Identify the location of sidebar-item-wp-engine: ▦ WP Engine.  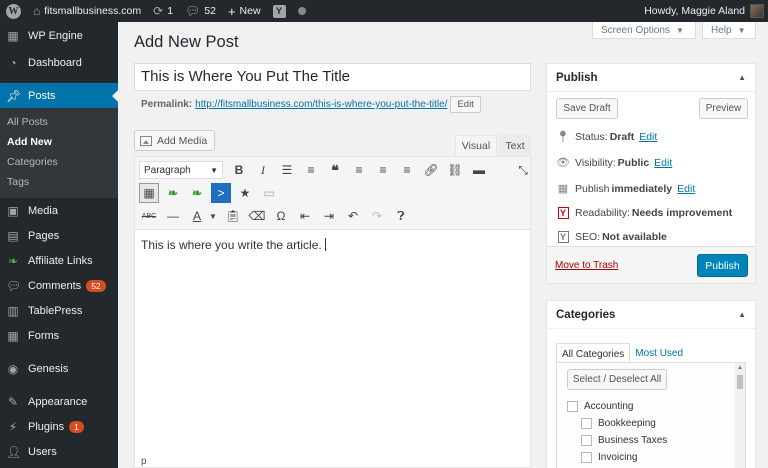
(59, 36).